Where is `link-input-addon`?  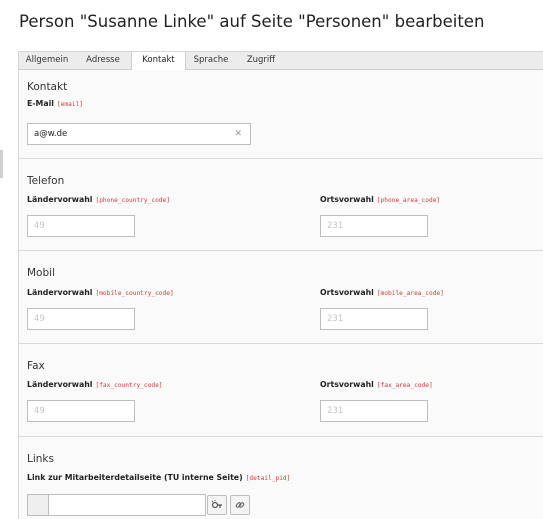 link-input-addon is located at coordinates (38, 505).